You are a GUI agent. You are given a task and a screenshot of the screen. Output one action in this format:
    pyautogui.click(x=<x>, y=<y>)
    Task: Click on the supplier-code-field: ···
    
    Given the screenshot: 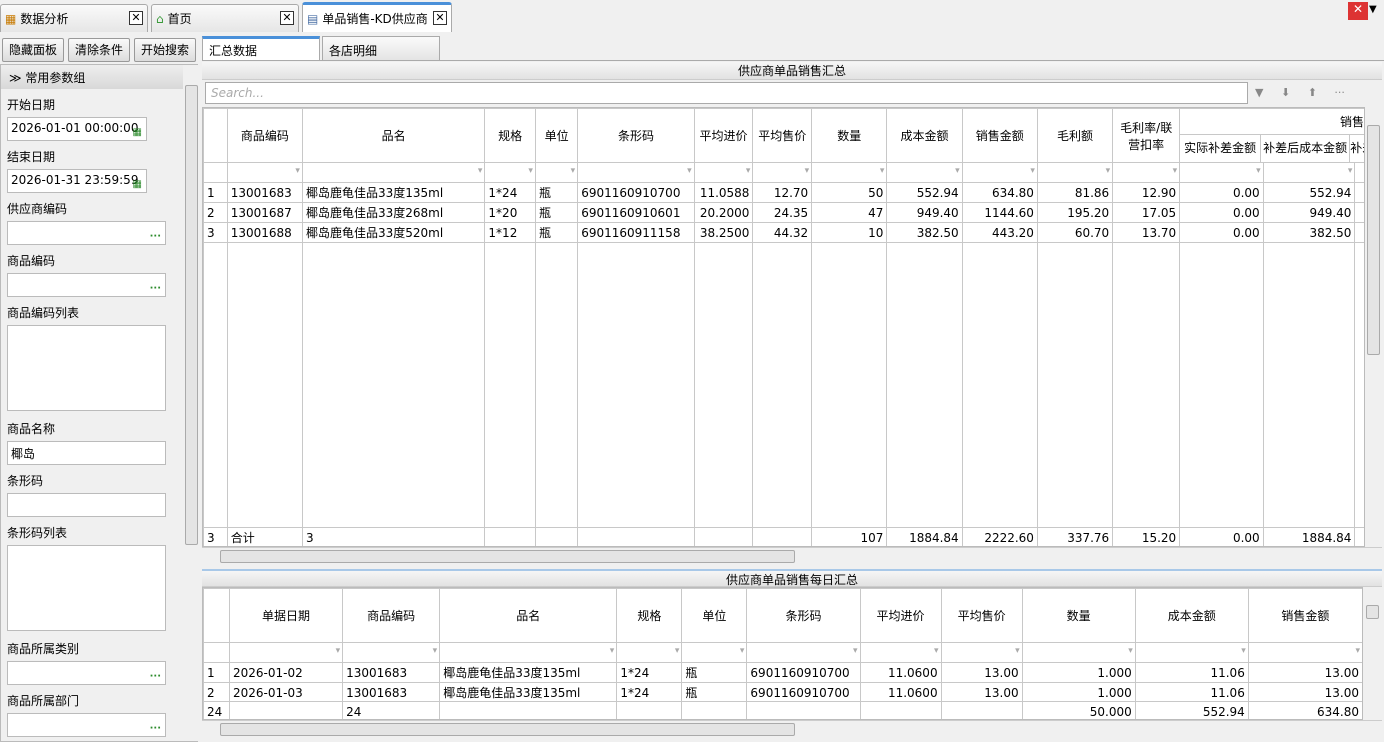 What is the action you would take?
    pyautogui.click(x=86, y=233)
    